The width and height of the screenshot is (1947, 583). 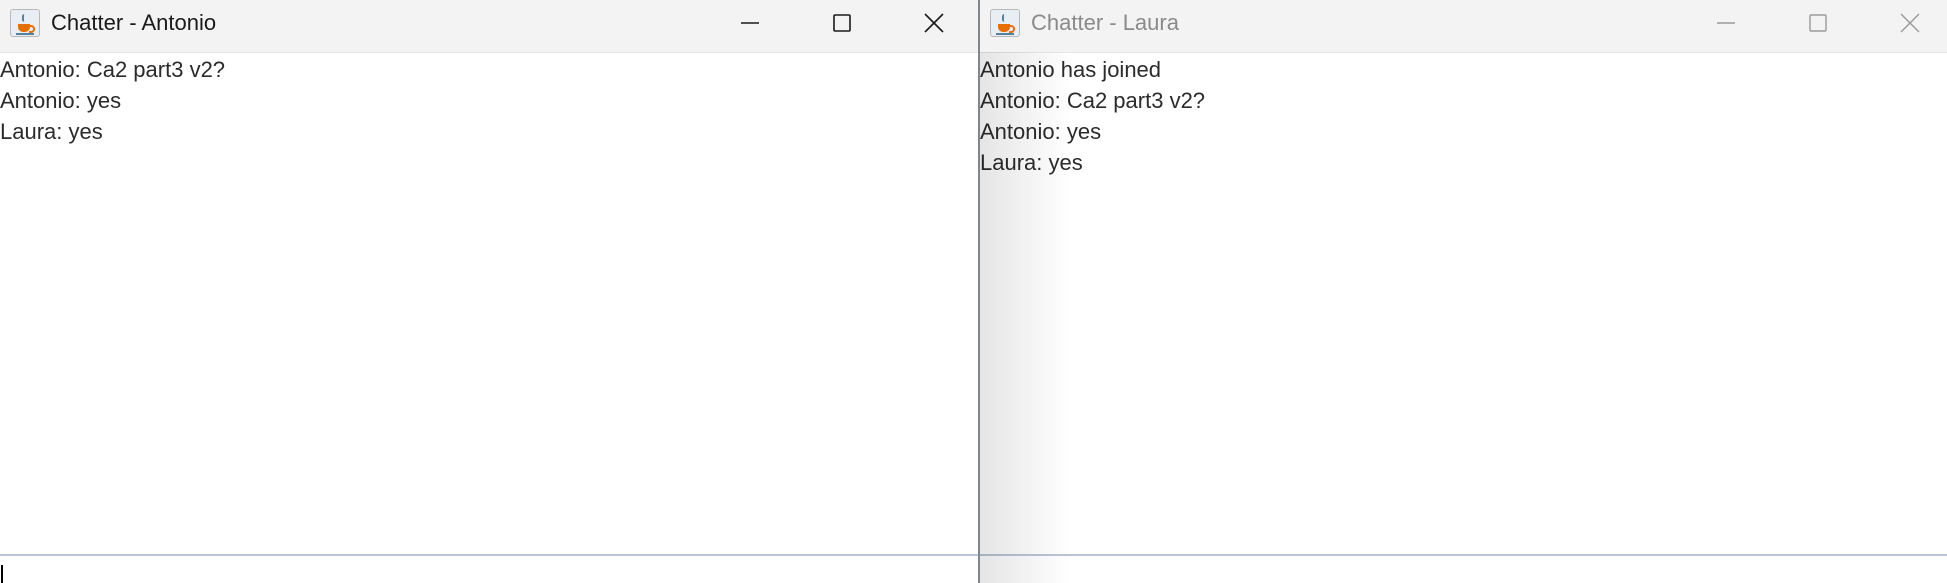 What do you see at coordinates (1071, 69) in the screenshot?
I see `message-line: Antonio has joined` at bounding box center [1071, 69].